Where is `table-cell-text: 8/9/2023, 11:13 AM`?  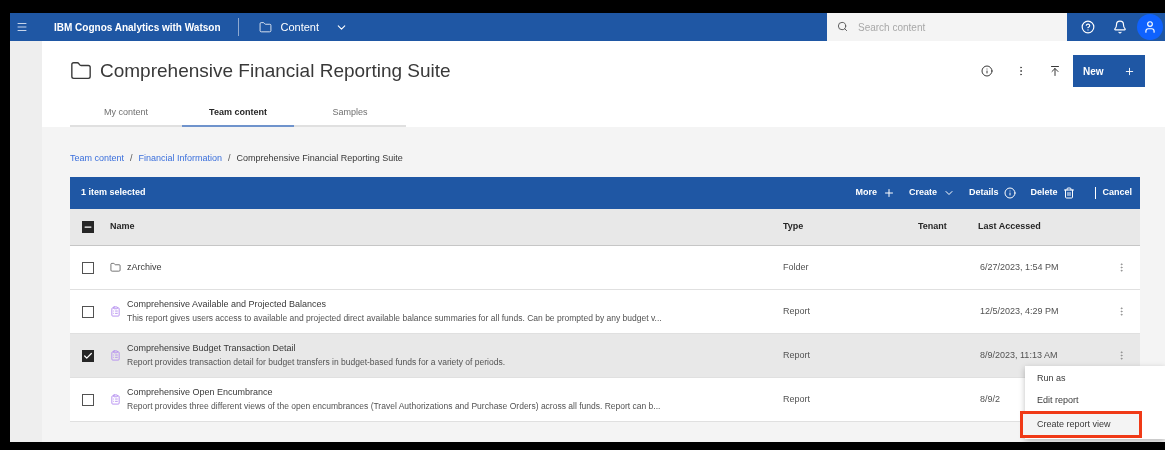 table-cell-text: 8/9/2023, 11:13 AM is located at coordinates (1018, 355).